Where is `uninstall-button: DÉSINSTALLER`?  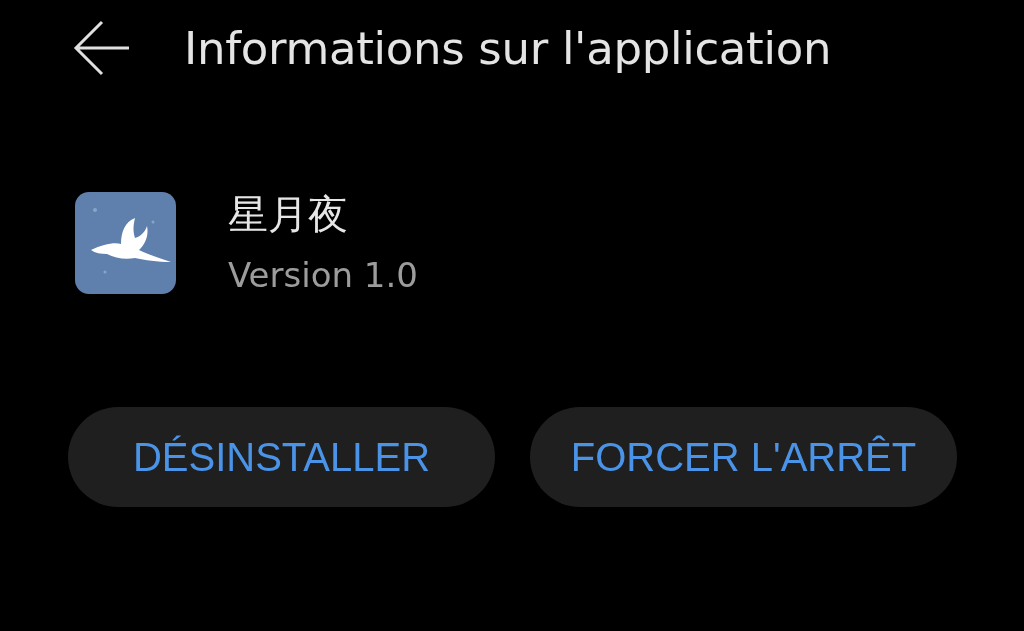 uninstall-button: DÉSINSTALLER is located at coordinates (281, 457).